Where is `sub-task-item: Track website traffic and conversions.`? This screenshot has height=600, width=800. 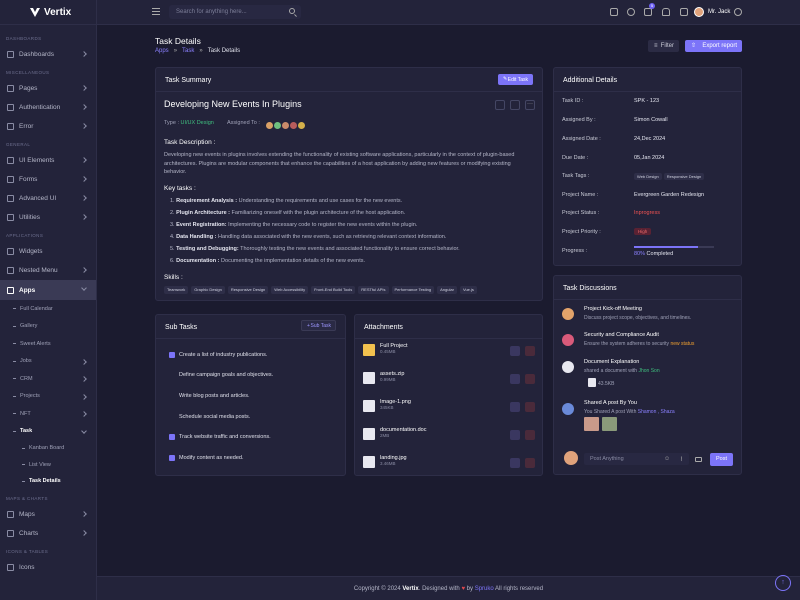
sub-task-item: Track website traffic and conversions. is located at coordinates (220, 437).